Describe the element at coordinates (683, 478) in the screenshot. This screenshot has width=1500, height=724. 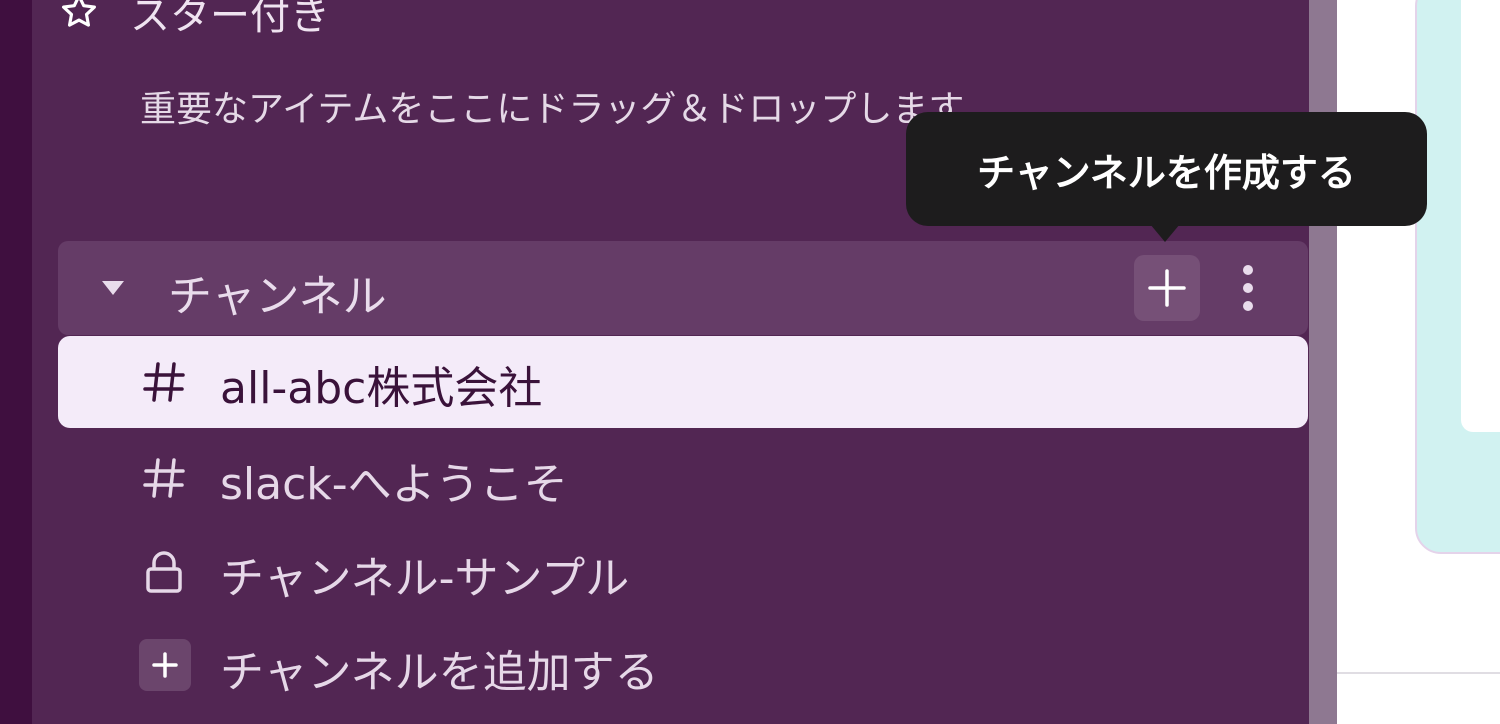
I see `channel-item-slack-welcome: slack-へようこそ` at that location.